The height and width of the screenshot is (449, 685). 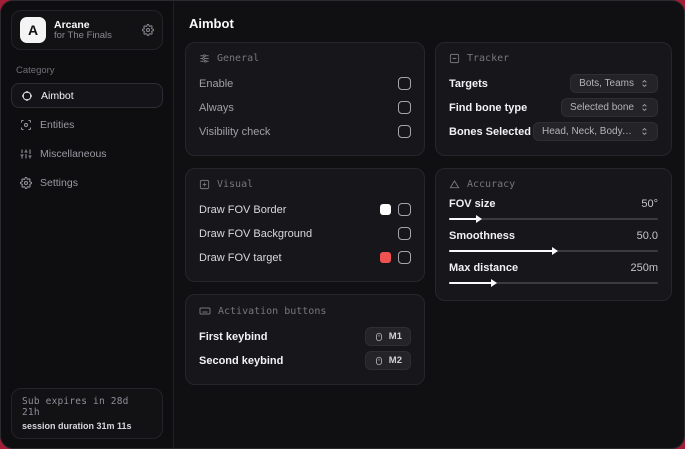 What do you see at coordinates (27, 96) in the screenshot?
I see `crosshair-icon` at bounding box center [27, 96].